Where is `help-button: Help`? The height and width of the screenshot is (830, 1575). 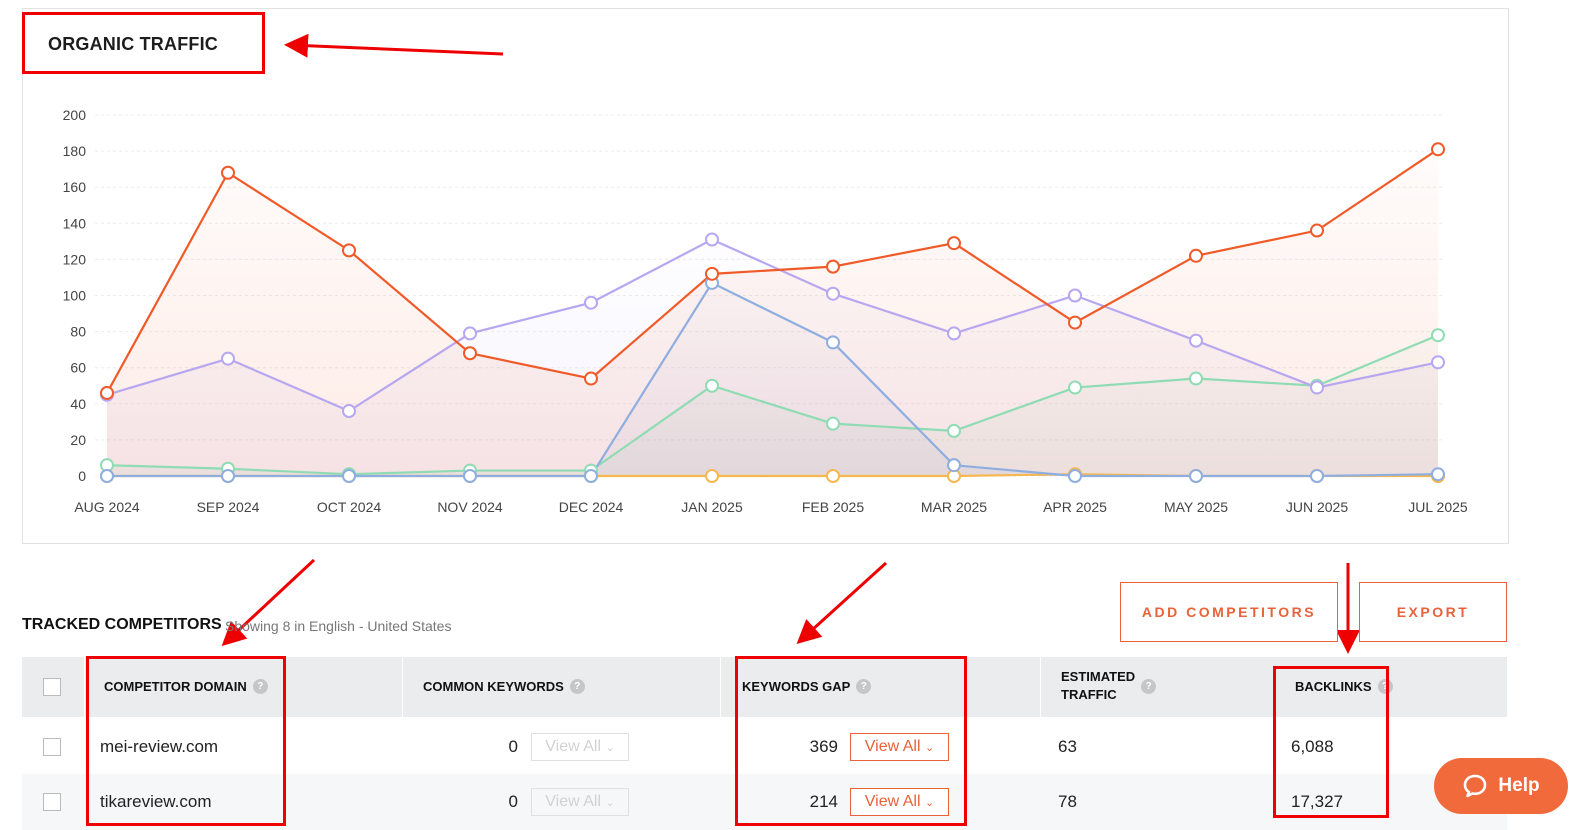 help-button: Help is located at coordinates (1501, 786).